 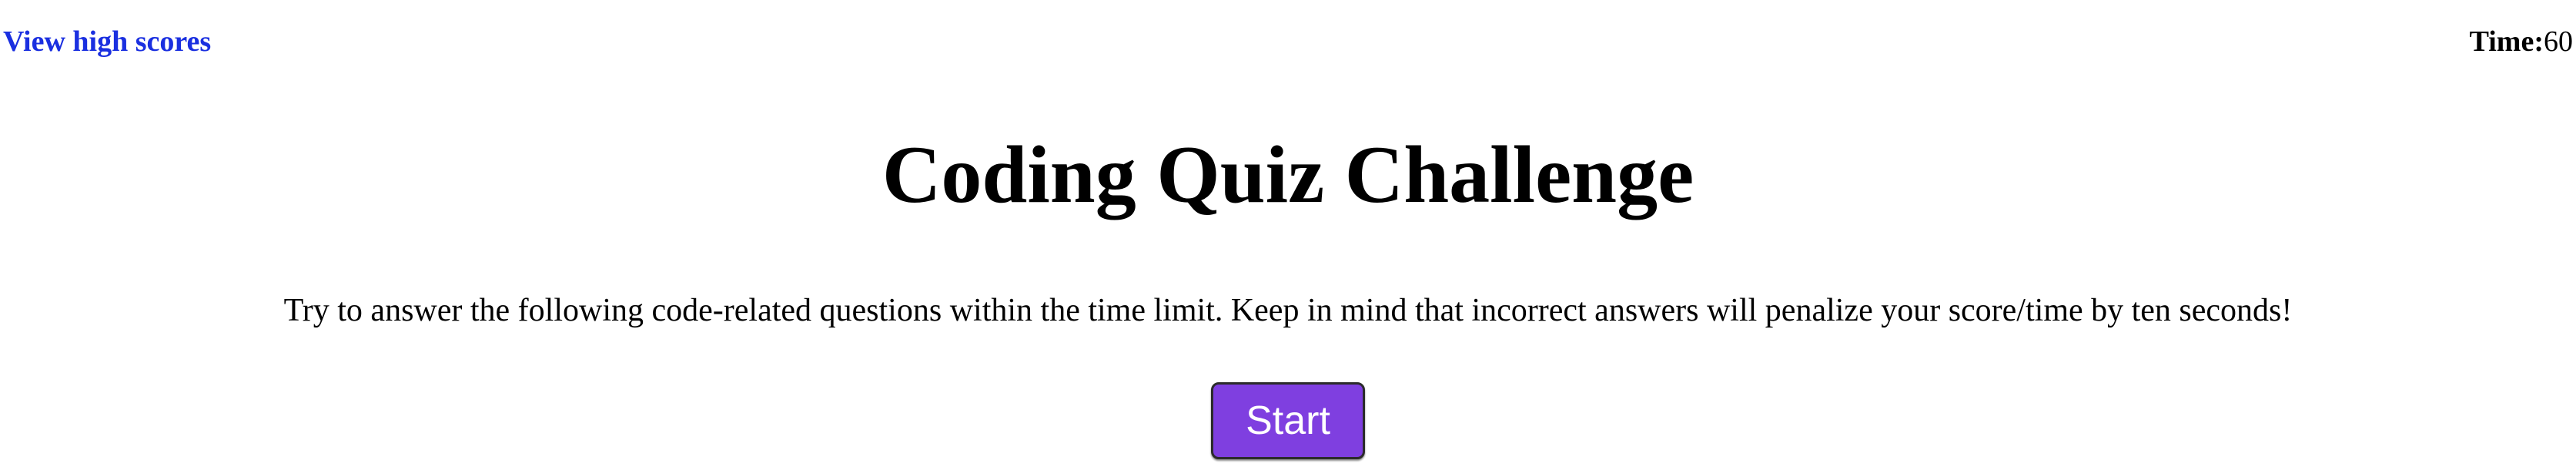 I want to click on start-button: Start, so click(x=1288, y=420).